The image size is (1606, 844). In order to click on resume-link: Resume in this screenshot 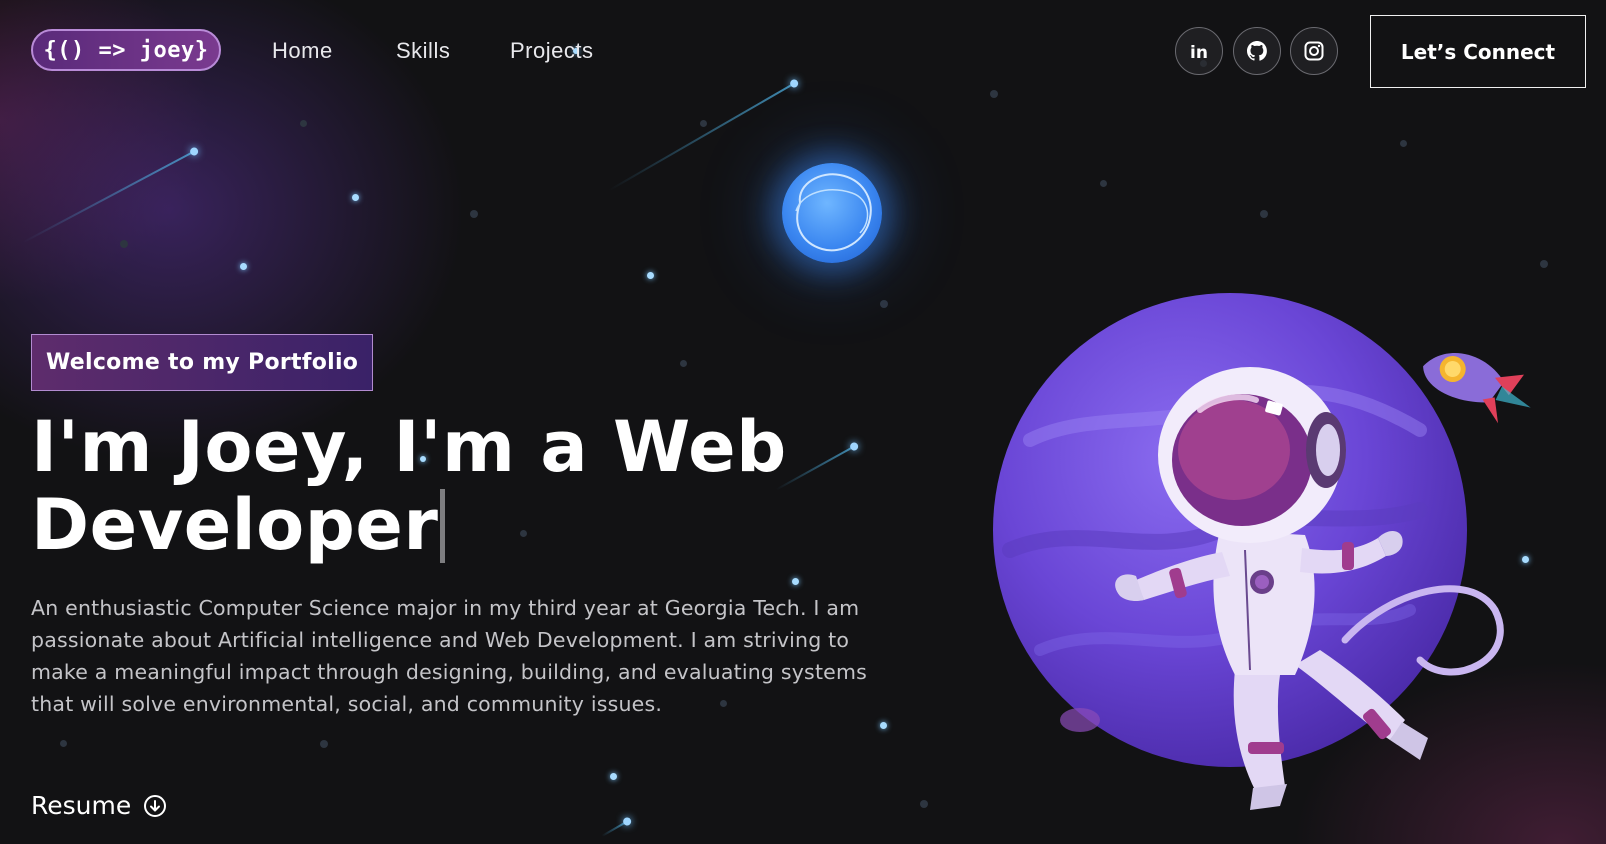, I will do `click(99, 805)`.